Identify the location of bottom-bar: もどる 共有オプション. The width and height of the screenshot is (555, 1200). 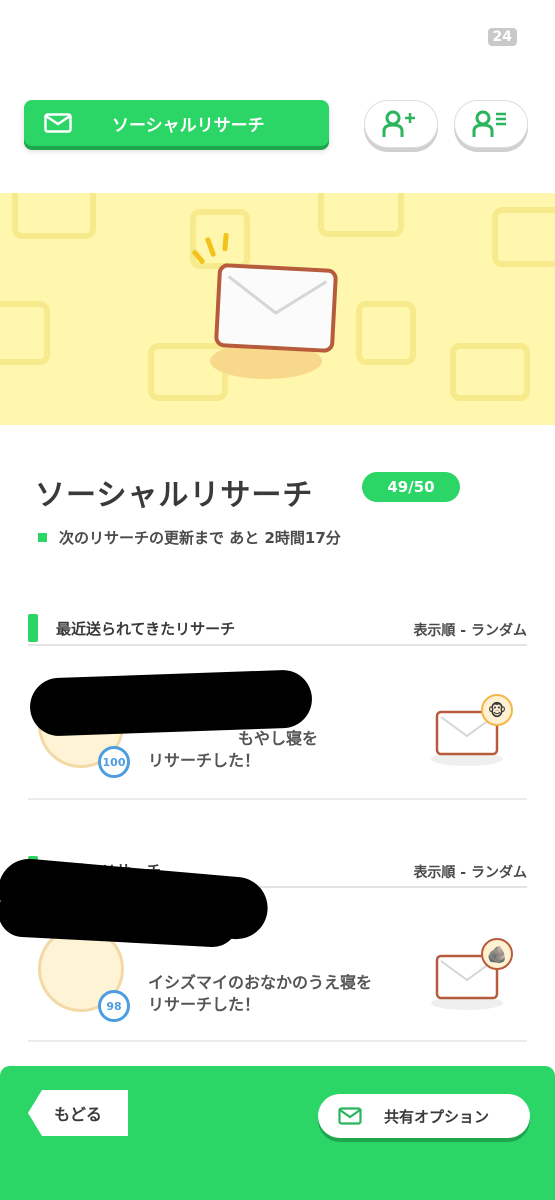
(277, 1133).